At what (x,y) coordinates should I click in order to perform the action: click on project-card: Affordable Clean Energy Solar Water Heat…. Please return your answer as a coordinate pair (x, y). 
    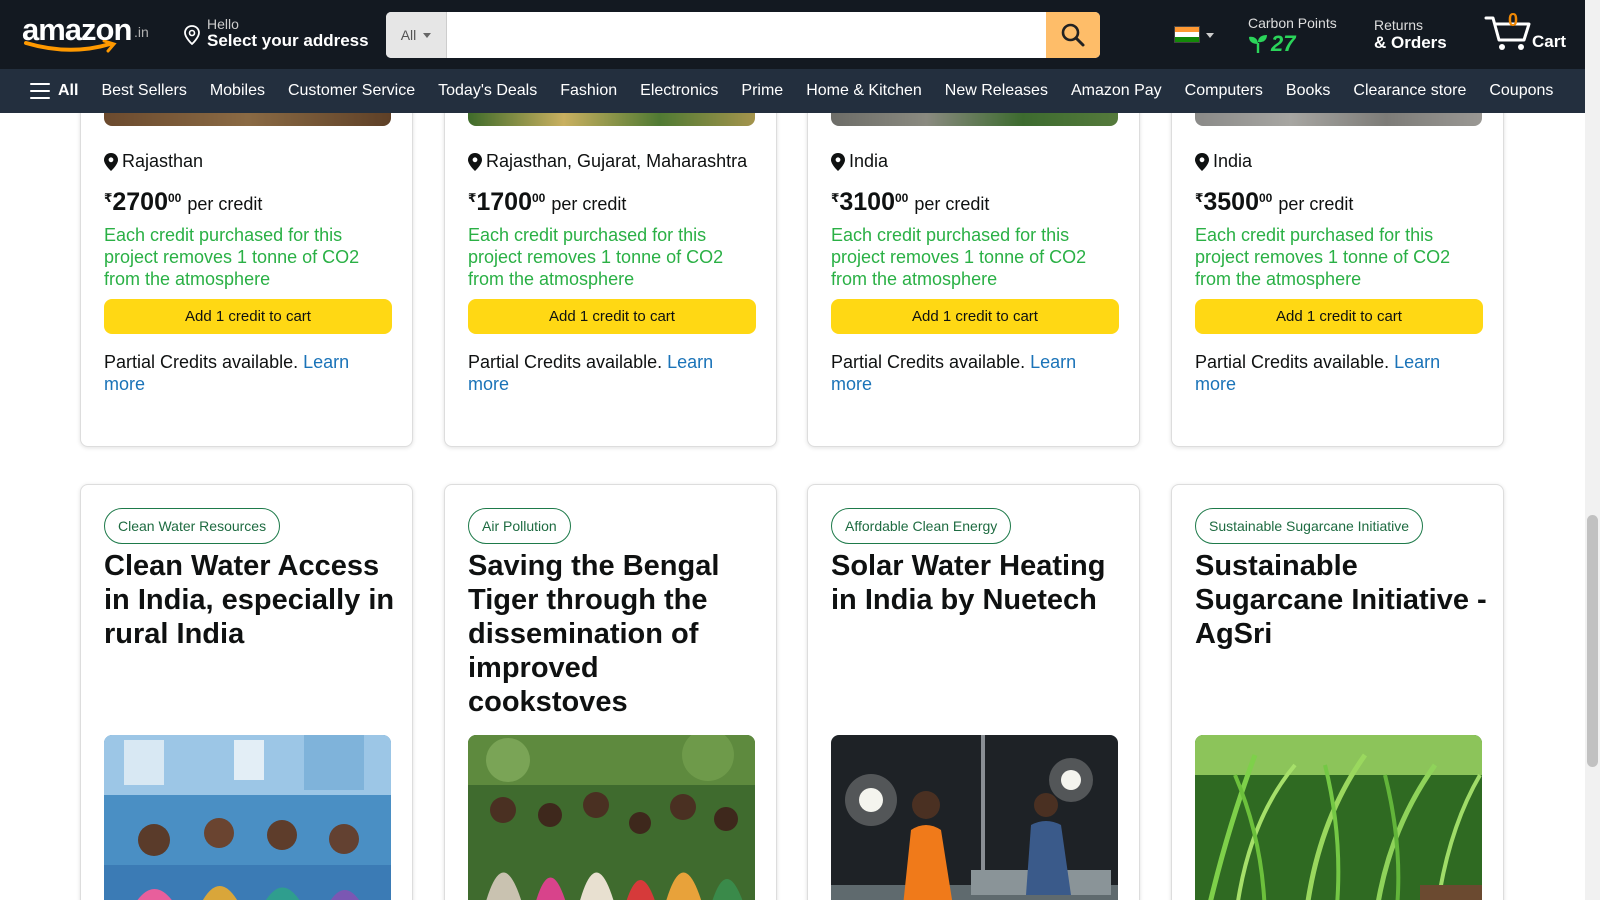
    Looking at the image, I should click on (973, 692).